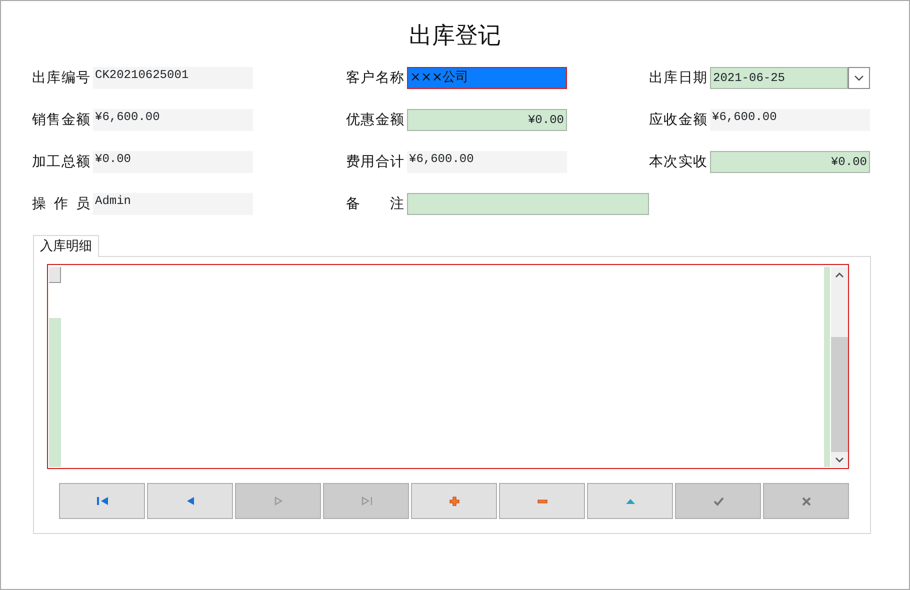 Image resolution: width=910 pixels, height=590 pixels. What do you see at coordinates (528, 204) in the screenshot?
I see `input-field` at bounding box center [528, 204].